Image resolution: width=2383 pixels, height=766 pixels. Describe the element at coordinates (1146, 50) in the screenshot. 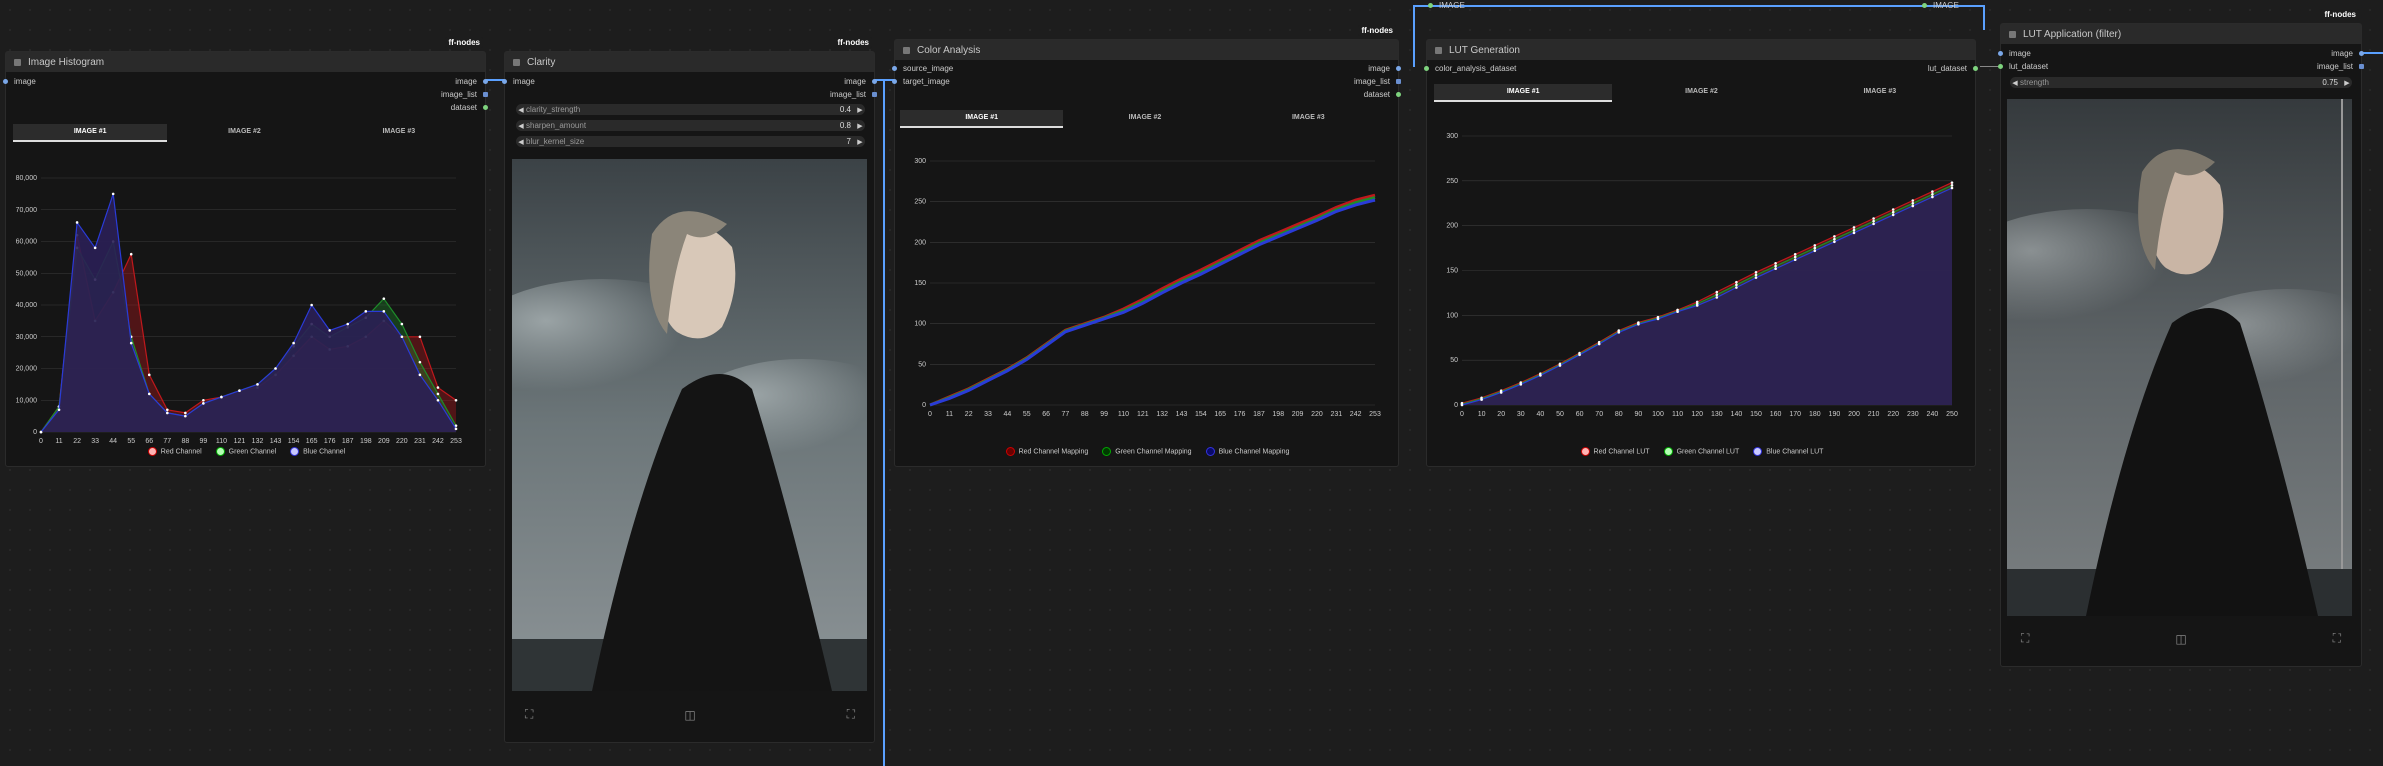

I see `node-header: Color Analysis` at that location.